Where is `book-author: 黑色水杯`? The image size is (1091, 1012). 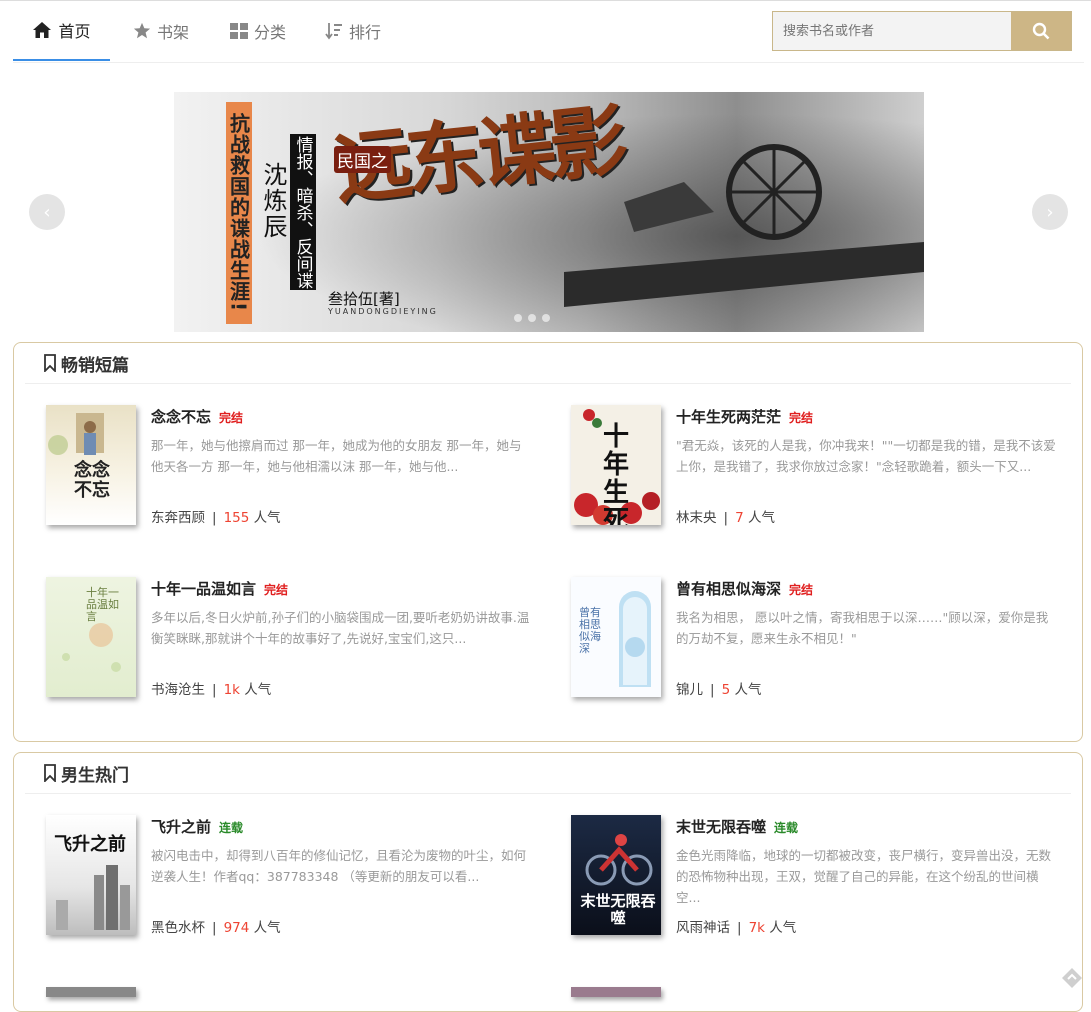 book-author: 黑色水杯 is located at coordinates (178, 928).